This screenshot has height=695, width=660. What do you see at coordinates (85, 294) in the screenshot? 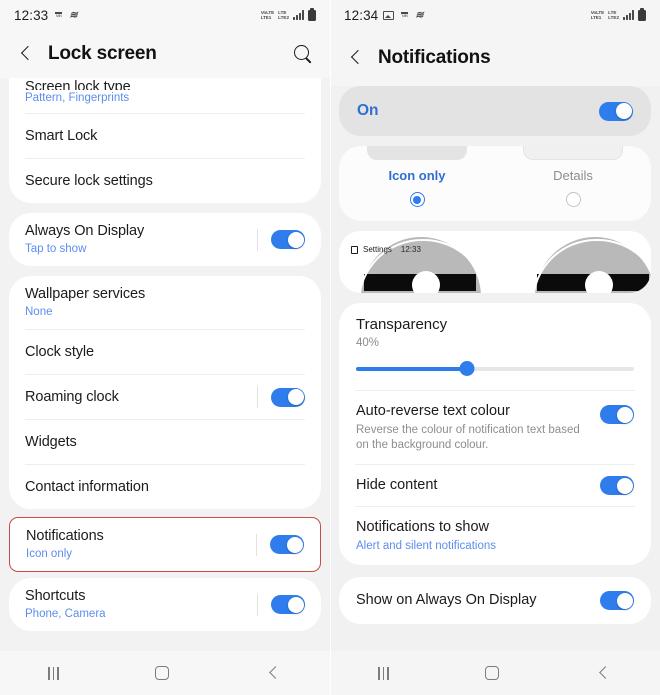
I see `row-title: Wallpaper services` at bounding box center [85, 294].